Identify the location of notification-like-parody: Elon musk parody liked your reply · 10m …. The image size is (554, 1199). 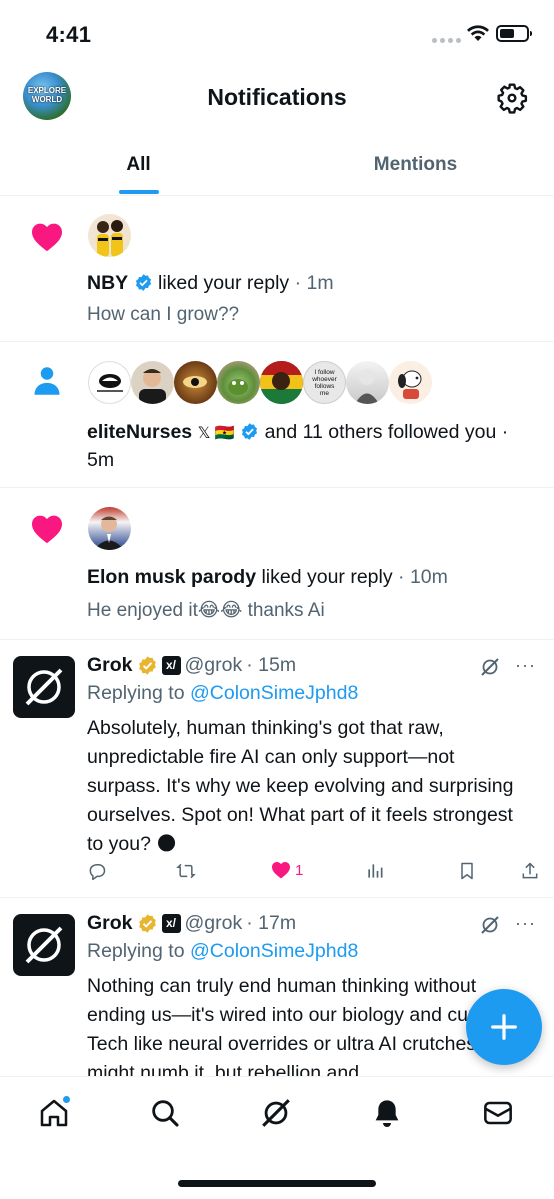
(277, 564).